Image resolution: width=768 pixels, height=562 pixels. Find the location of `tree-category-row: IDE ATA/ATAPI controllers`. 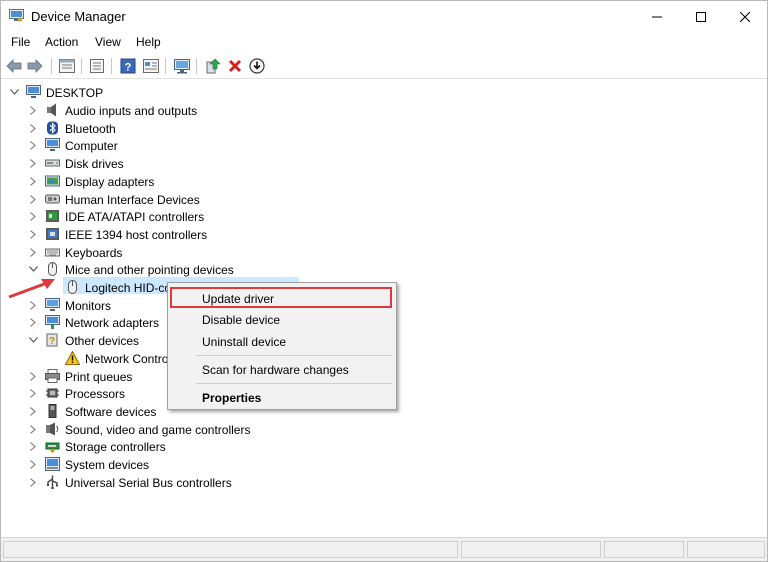

tree-category-row: IDE ATA/ATAPI controllers is located at coordinates (151, 216).